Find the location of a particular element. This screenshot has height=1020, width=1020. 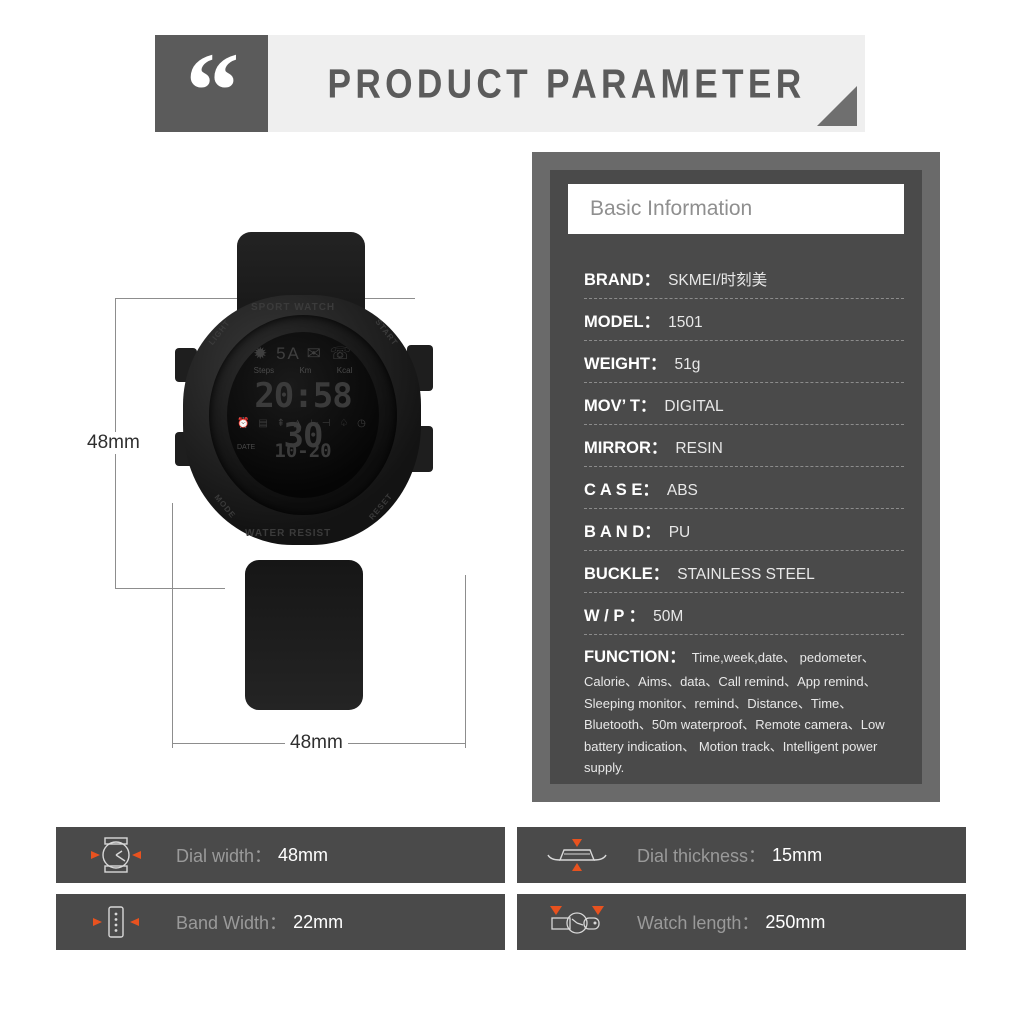

spec-value: RESIN is located at coordinates (699, 448).